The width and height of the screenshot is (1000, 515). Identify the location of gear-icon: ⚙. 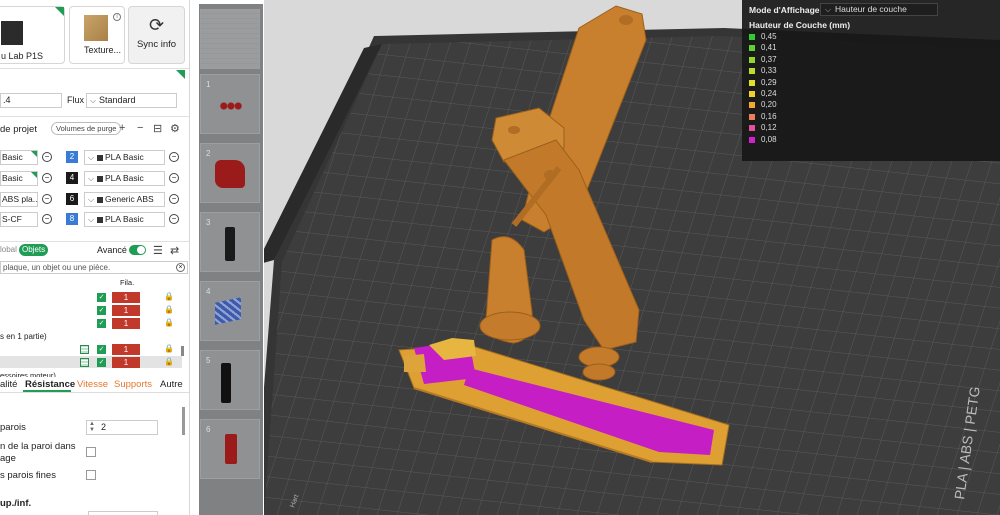
(175, 128).